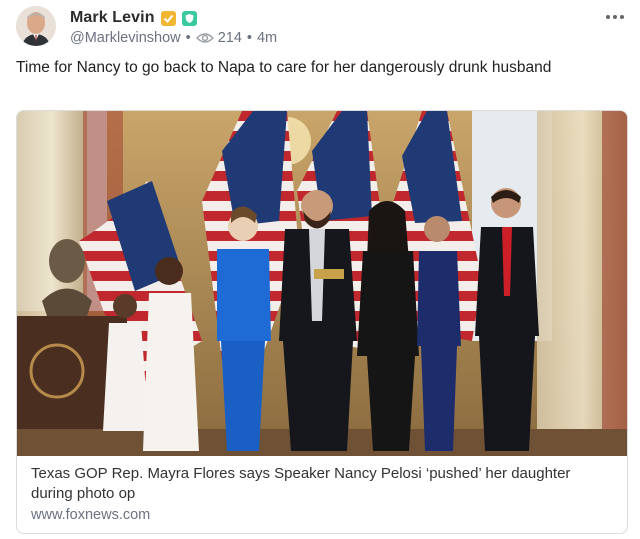 The height and width of the screenshot is (539, 640). What do you see at coordinates (125, 38) in the screenshot?
I see `author-handle: @Marklevinshow` at bounding box center [125, 38].